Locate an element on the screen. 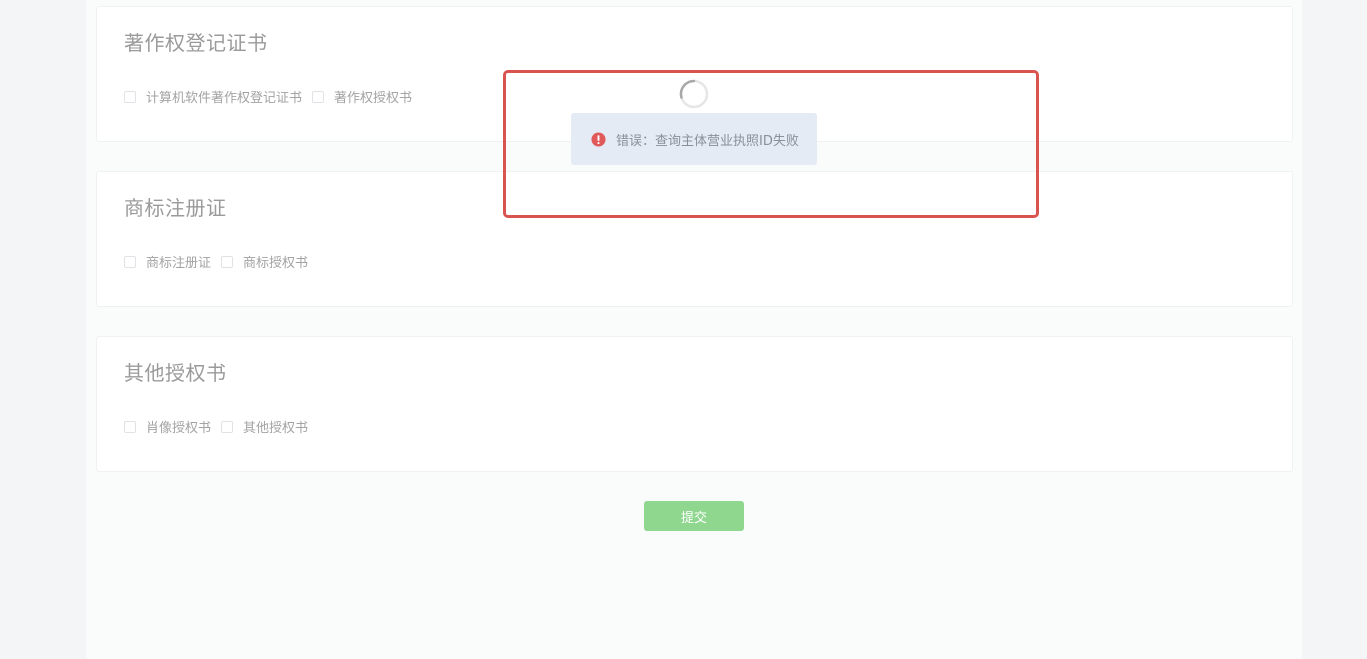 Image resolution: width=1367 pixels, height=659 pixels. section-title: 其他授权书 is located at coordinates (175, 373).